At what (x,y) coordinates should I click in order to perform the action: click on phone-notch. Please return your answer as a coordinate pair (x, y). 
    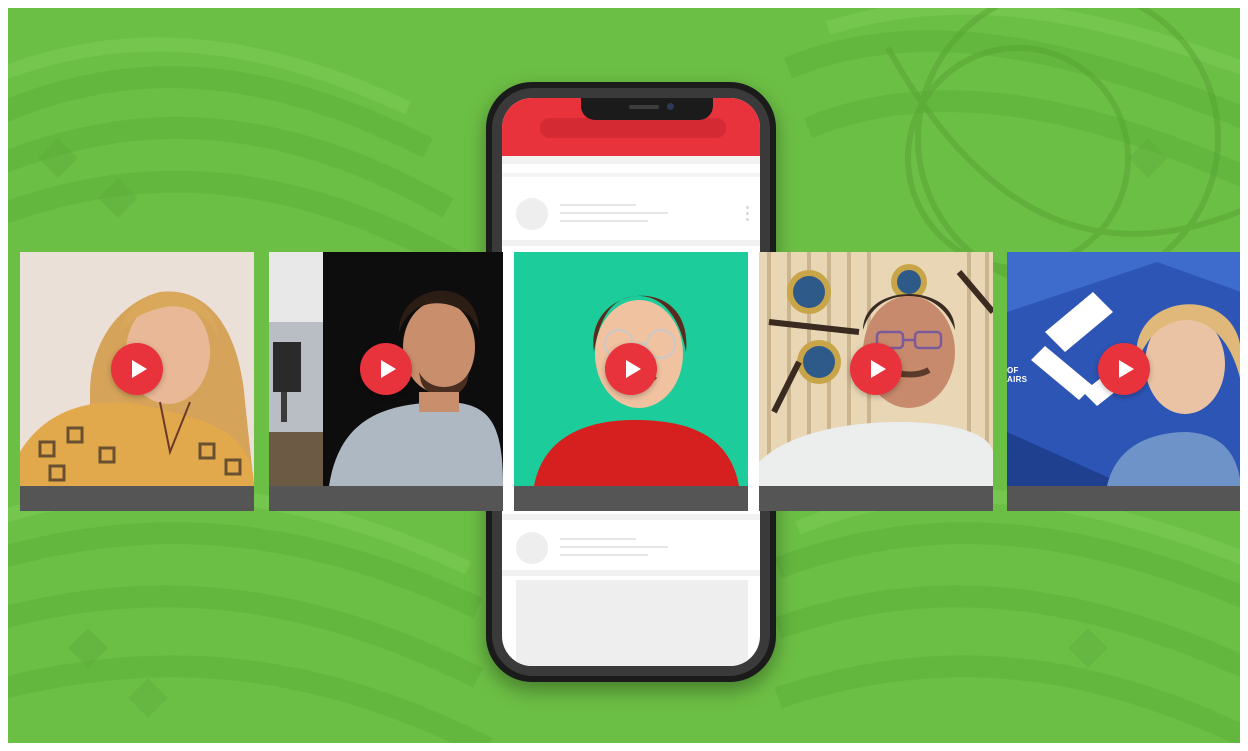
    Looking at the image, I should click on (647, 109).